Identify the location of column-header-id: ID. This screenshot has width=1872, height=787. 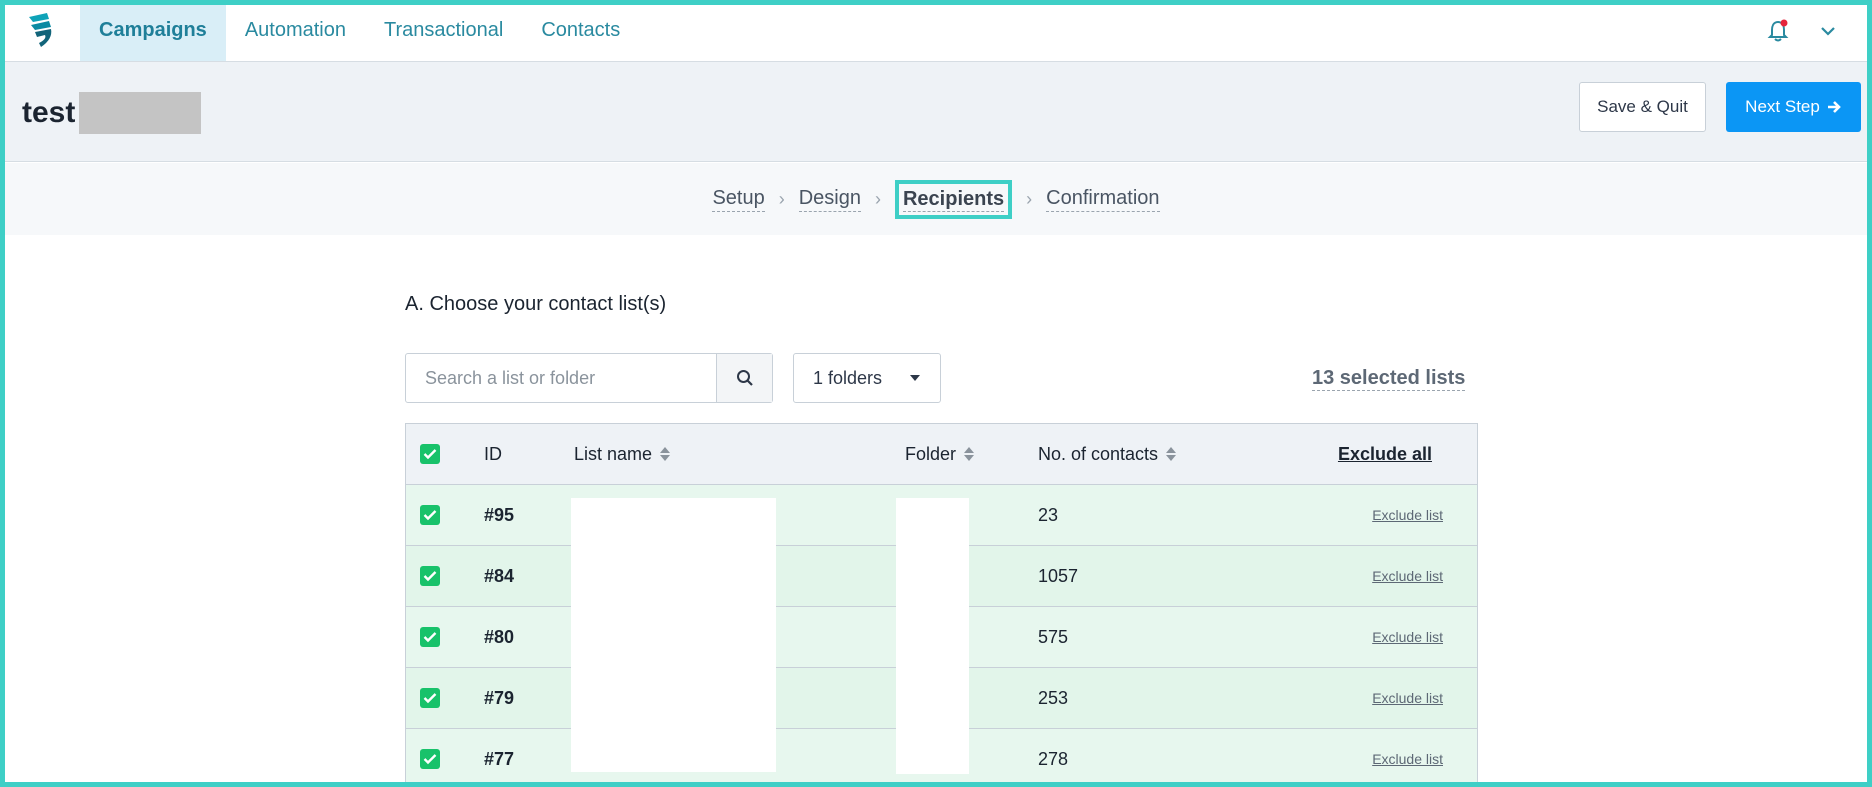
(493, 453).